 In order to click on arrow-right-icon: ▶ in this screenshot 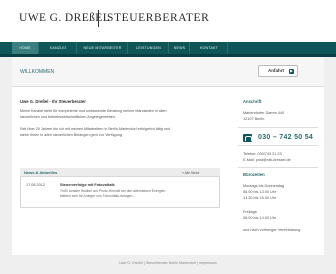, I will do `click(291, 71)`.